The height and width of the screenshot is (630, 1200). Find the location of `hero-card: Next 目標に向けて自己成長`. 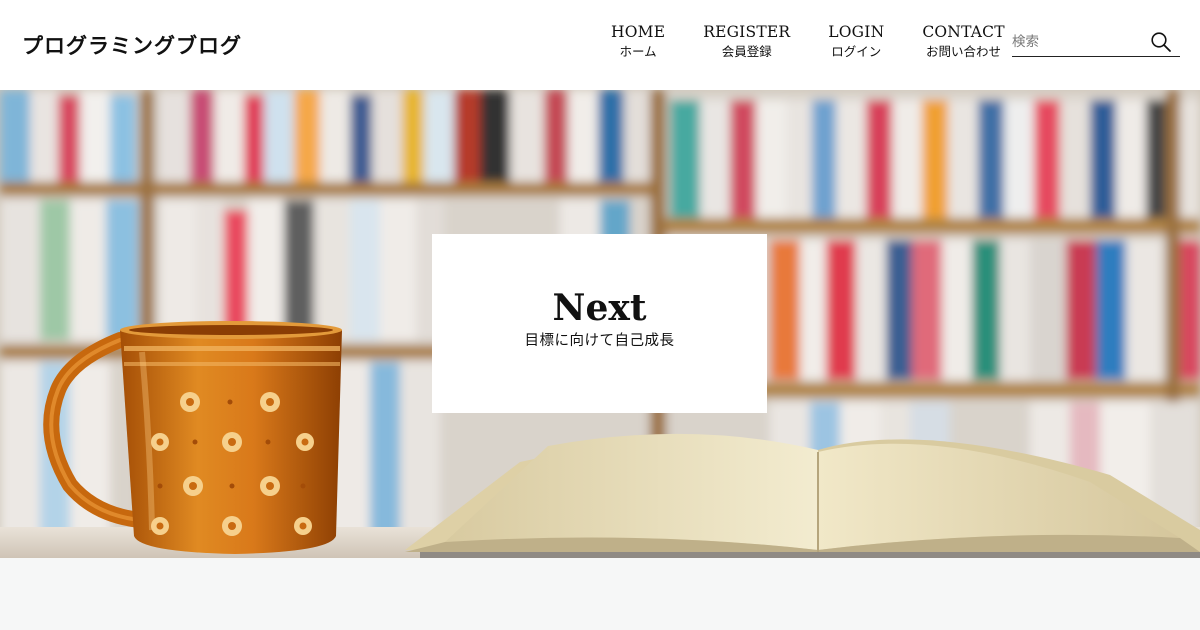

hero-card: Next 目標に向けて自己成長 is located at coordinates (599, 323).